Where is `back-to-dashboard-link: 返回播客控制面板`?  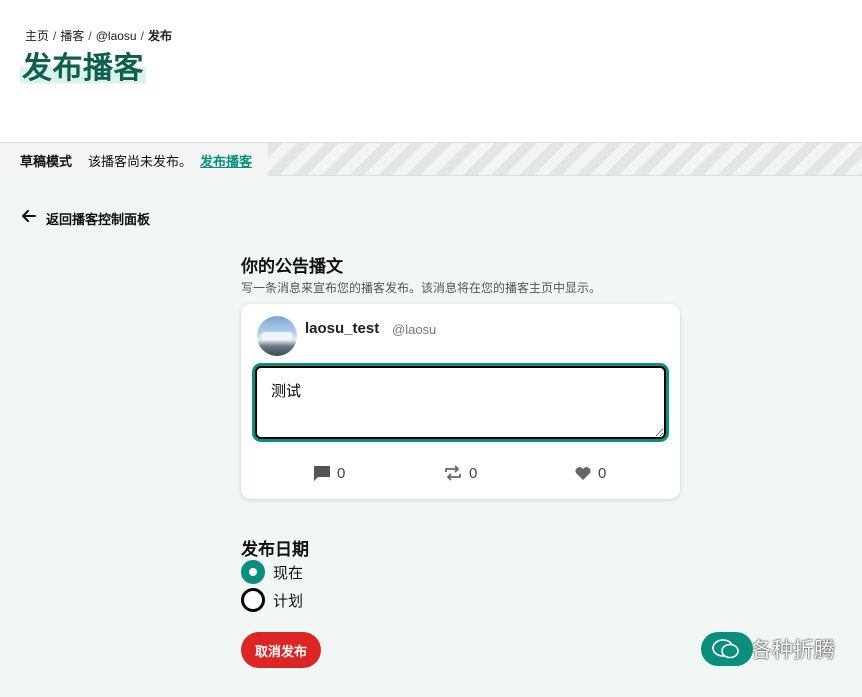 back-to-dashboard-link: 返回播客控制面板 is located at coordinates (86, 218).